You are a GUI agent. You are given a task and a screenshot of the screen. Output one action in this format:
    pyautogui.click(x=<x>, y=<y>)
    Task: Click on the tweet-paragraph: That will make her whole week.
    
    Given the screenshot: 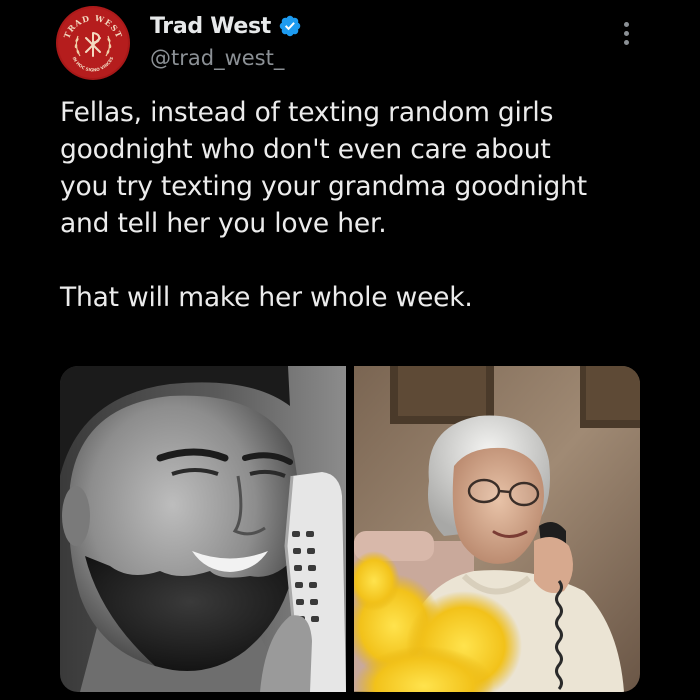 What is the action you would take?
    pyautogui.click(x=266, y=297)
    